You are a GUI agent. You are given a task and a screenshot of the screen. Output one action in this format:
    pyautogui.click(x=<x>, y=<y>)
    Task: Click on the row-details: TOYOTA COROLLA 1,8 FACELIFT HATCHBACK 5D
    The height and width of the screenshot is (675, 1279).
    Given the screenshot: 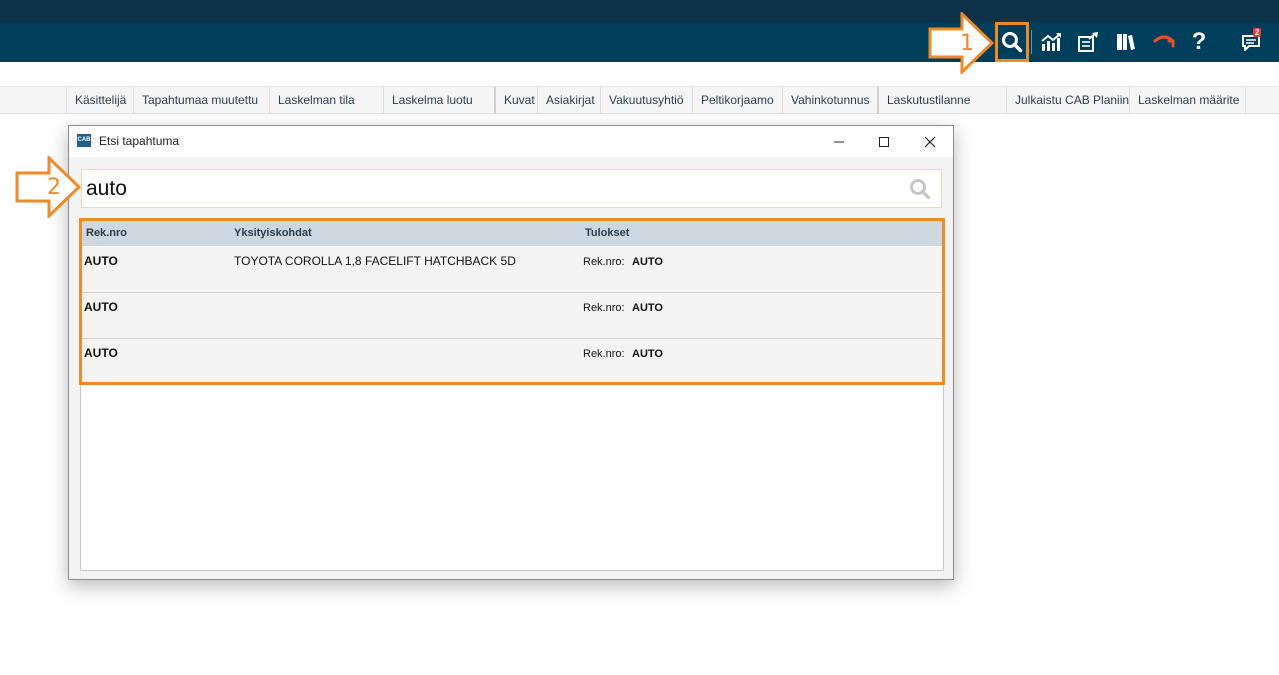 What is the action you would take?
    pyautogui.click(x=375, y=261)
    